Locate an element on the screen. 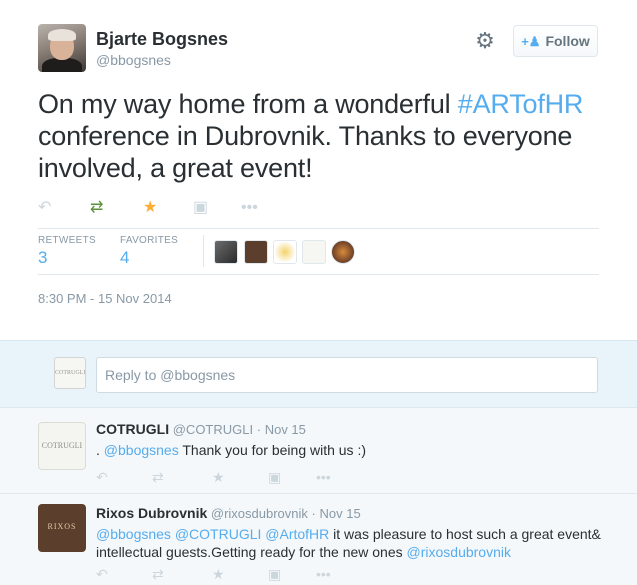 This screenshot has height=585, width=637. follow-label: Follow is located at coordinates (567, 40).